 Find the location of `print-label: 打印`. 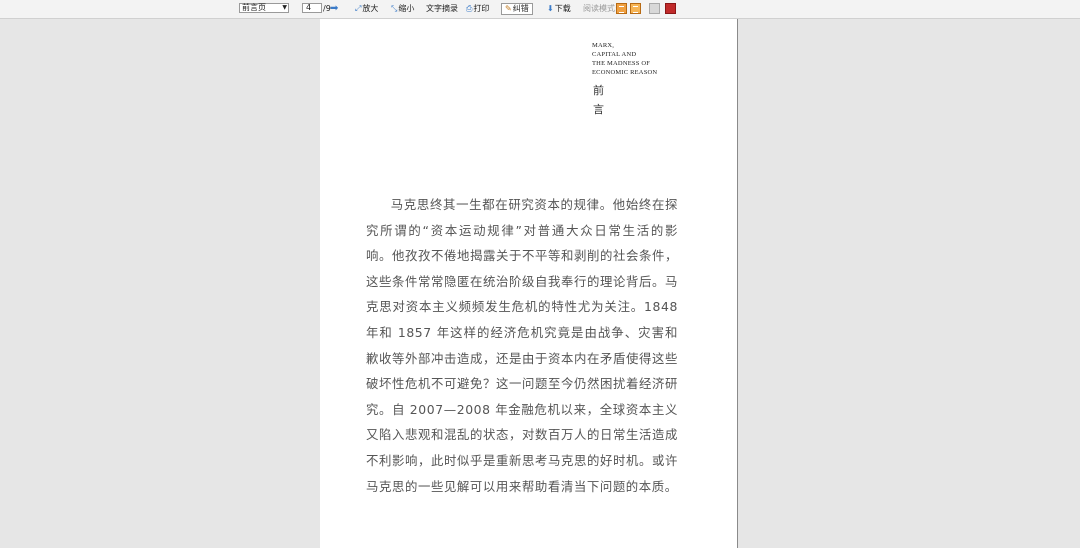

print-label: 打印 is located at coordinates (481, 8).